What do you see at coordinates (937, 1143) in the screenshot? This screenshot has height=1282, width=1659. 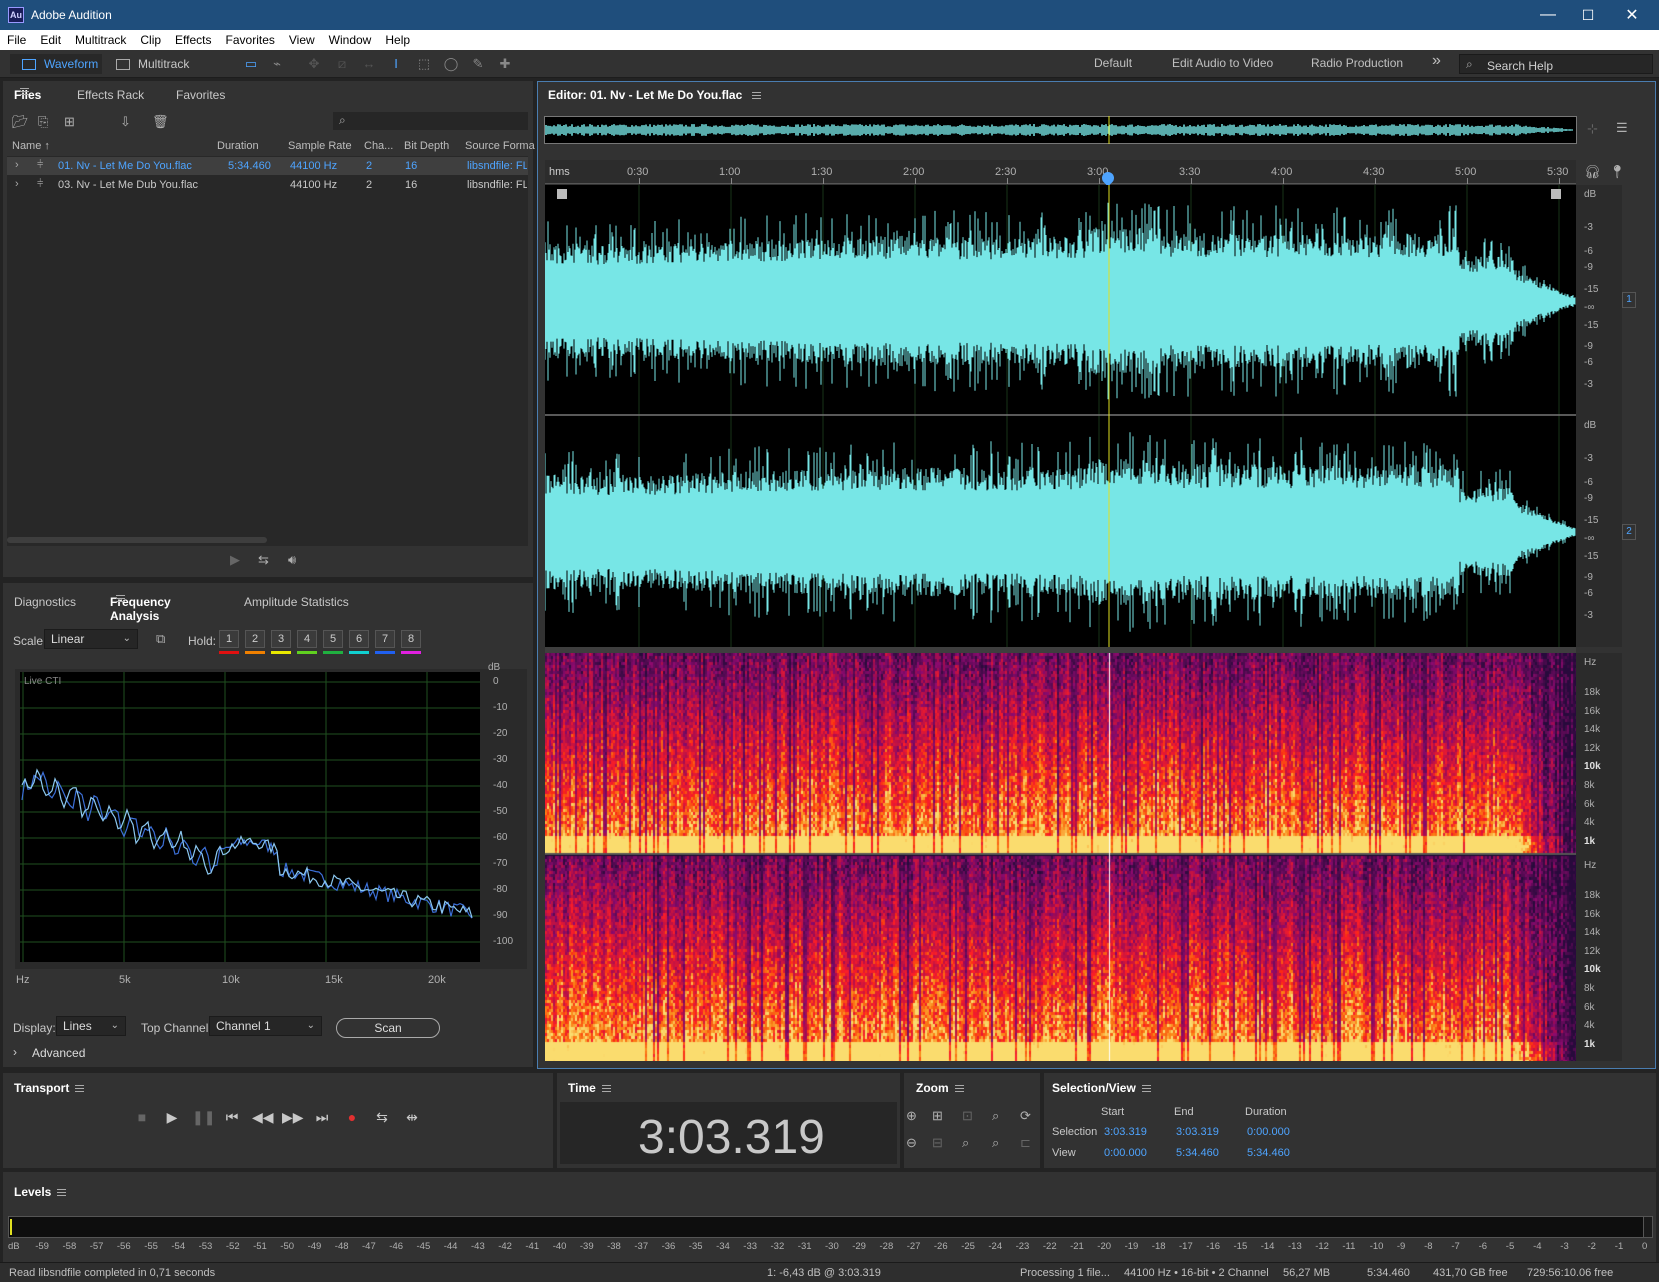 I see `zoom-out-time-icon: ⊟` at bounding box center [937, 1143].